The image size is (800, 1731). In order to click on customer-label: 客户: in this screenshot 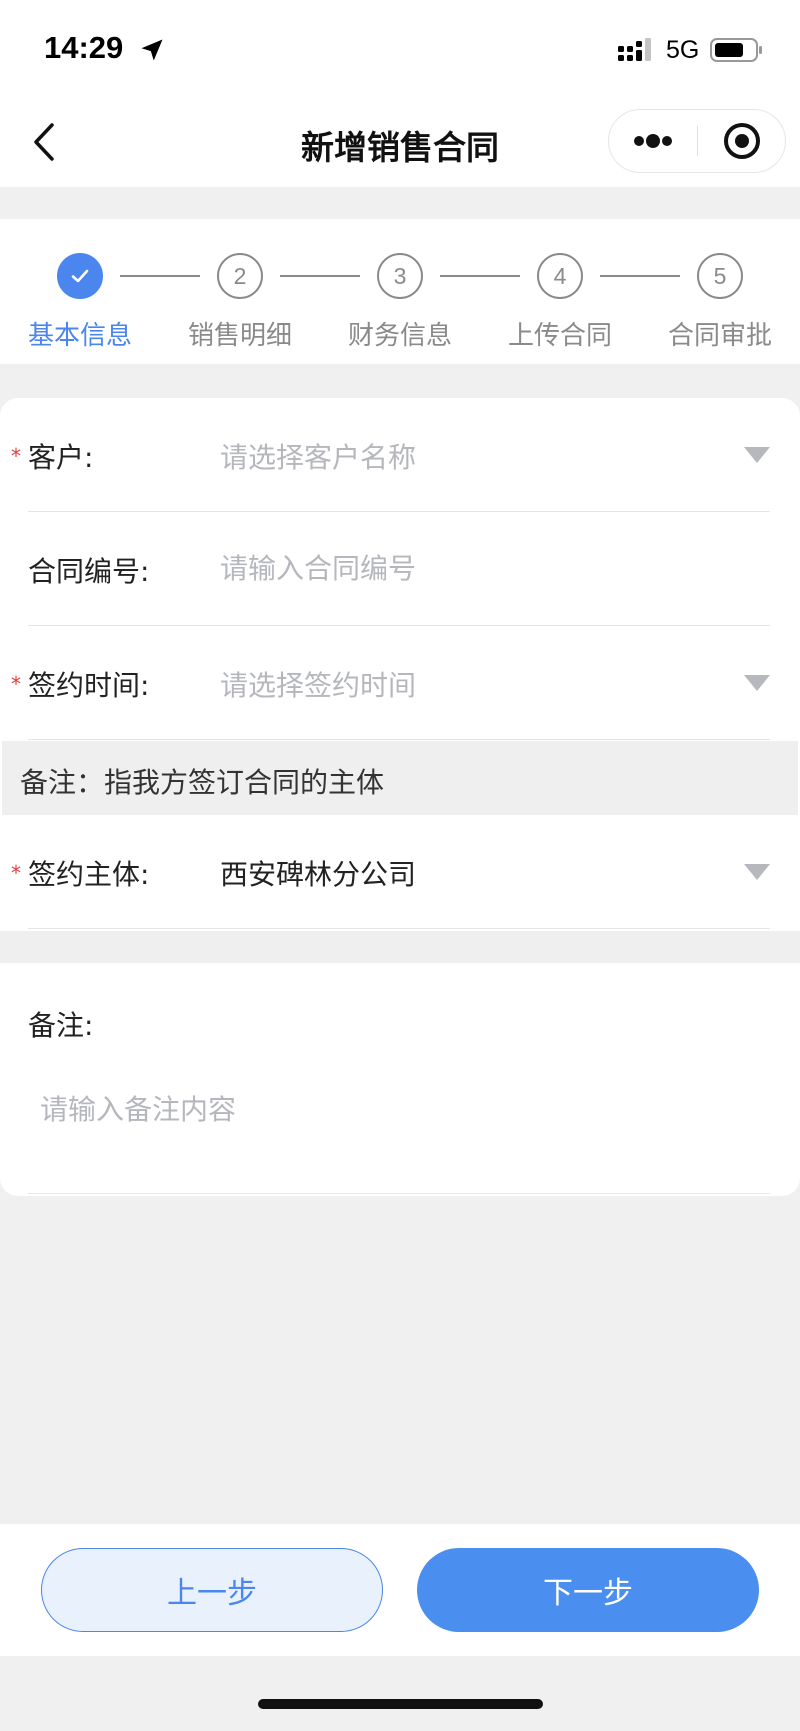, I will do `click(61, 457)`.